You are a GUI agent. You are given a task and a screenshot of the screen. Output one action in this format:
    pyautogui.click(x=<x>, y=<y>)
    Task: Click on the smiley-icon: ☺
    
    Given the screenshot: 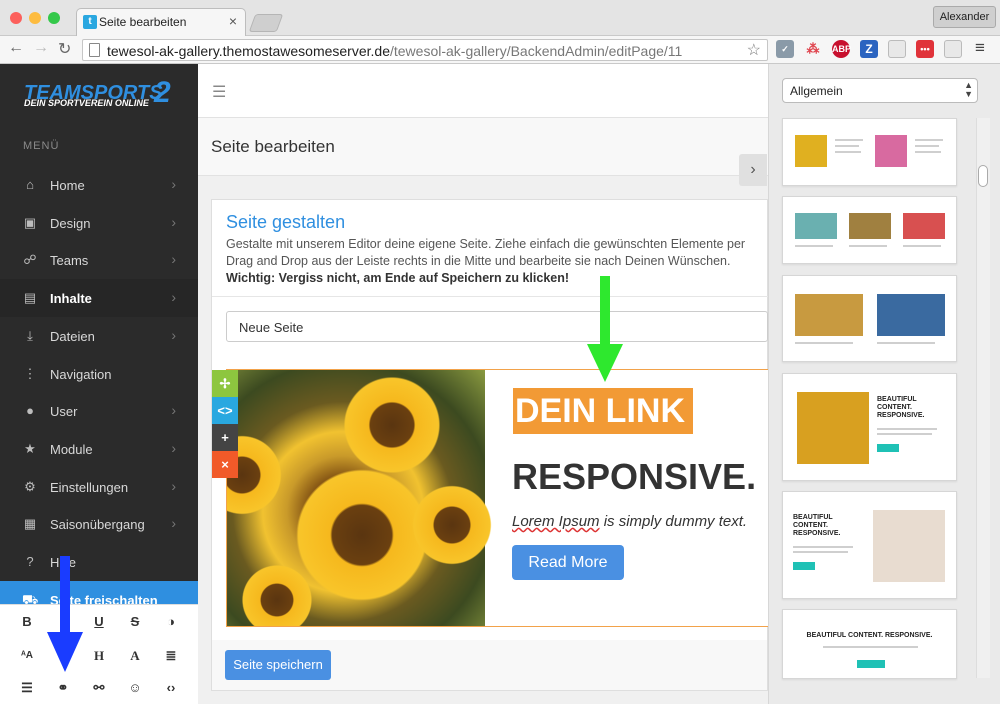 What is the action you would take?
    pyautogui.click(x=135, y=688)
    